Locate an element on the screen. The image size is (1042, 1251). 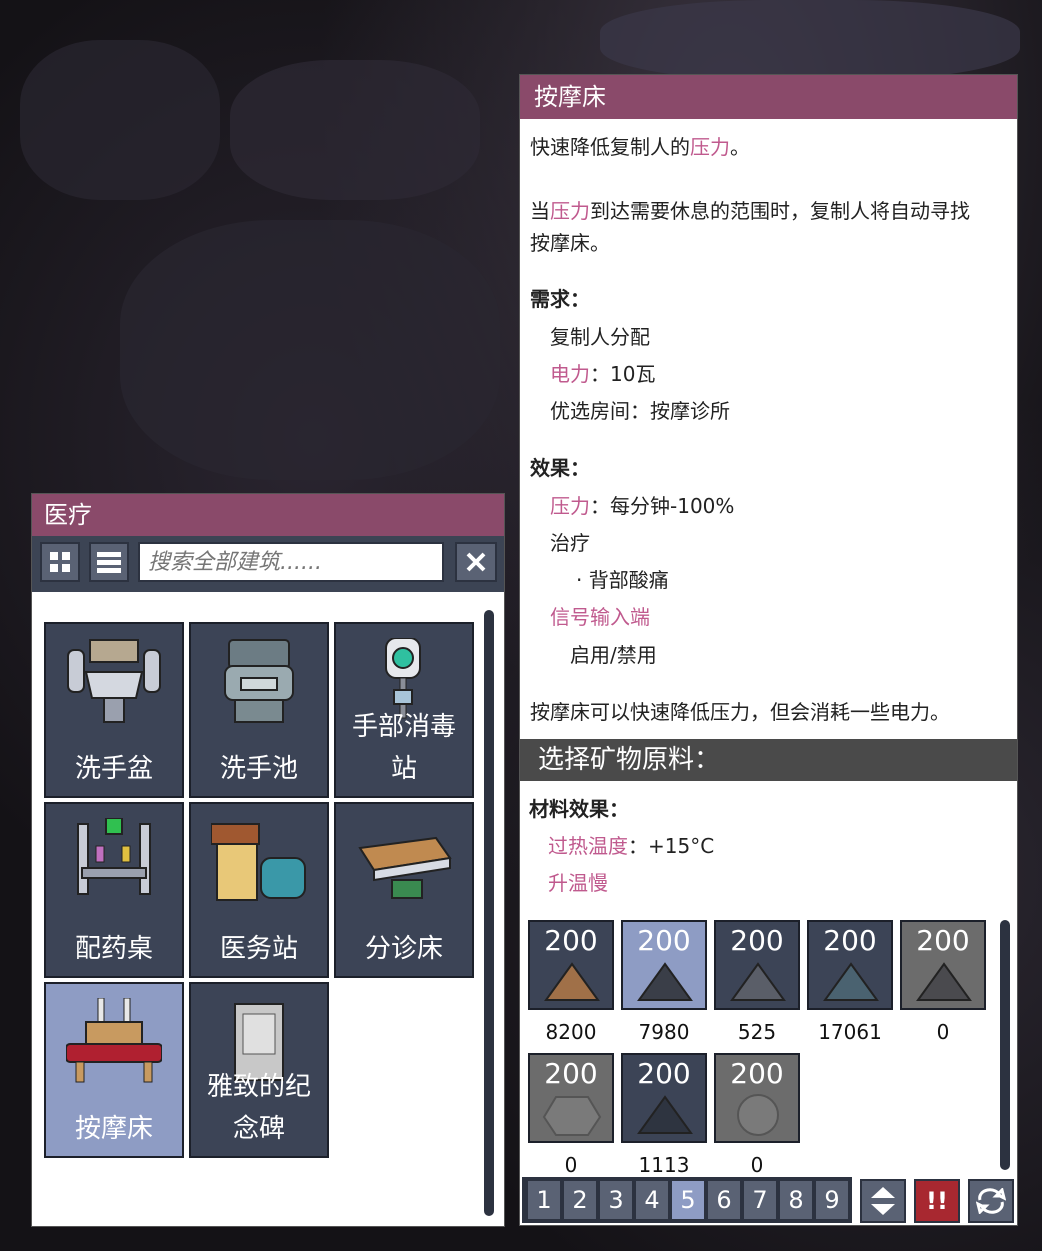
repeat-button is located at coordinates (991, 1201).